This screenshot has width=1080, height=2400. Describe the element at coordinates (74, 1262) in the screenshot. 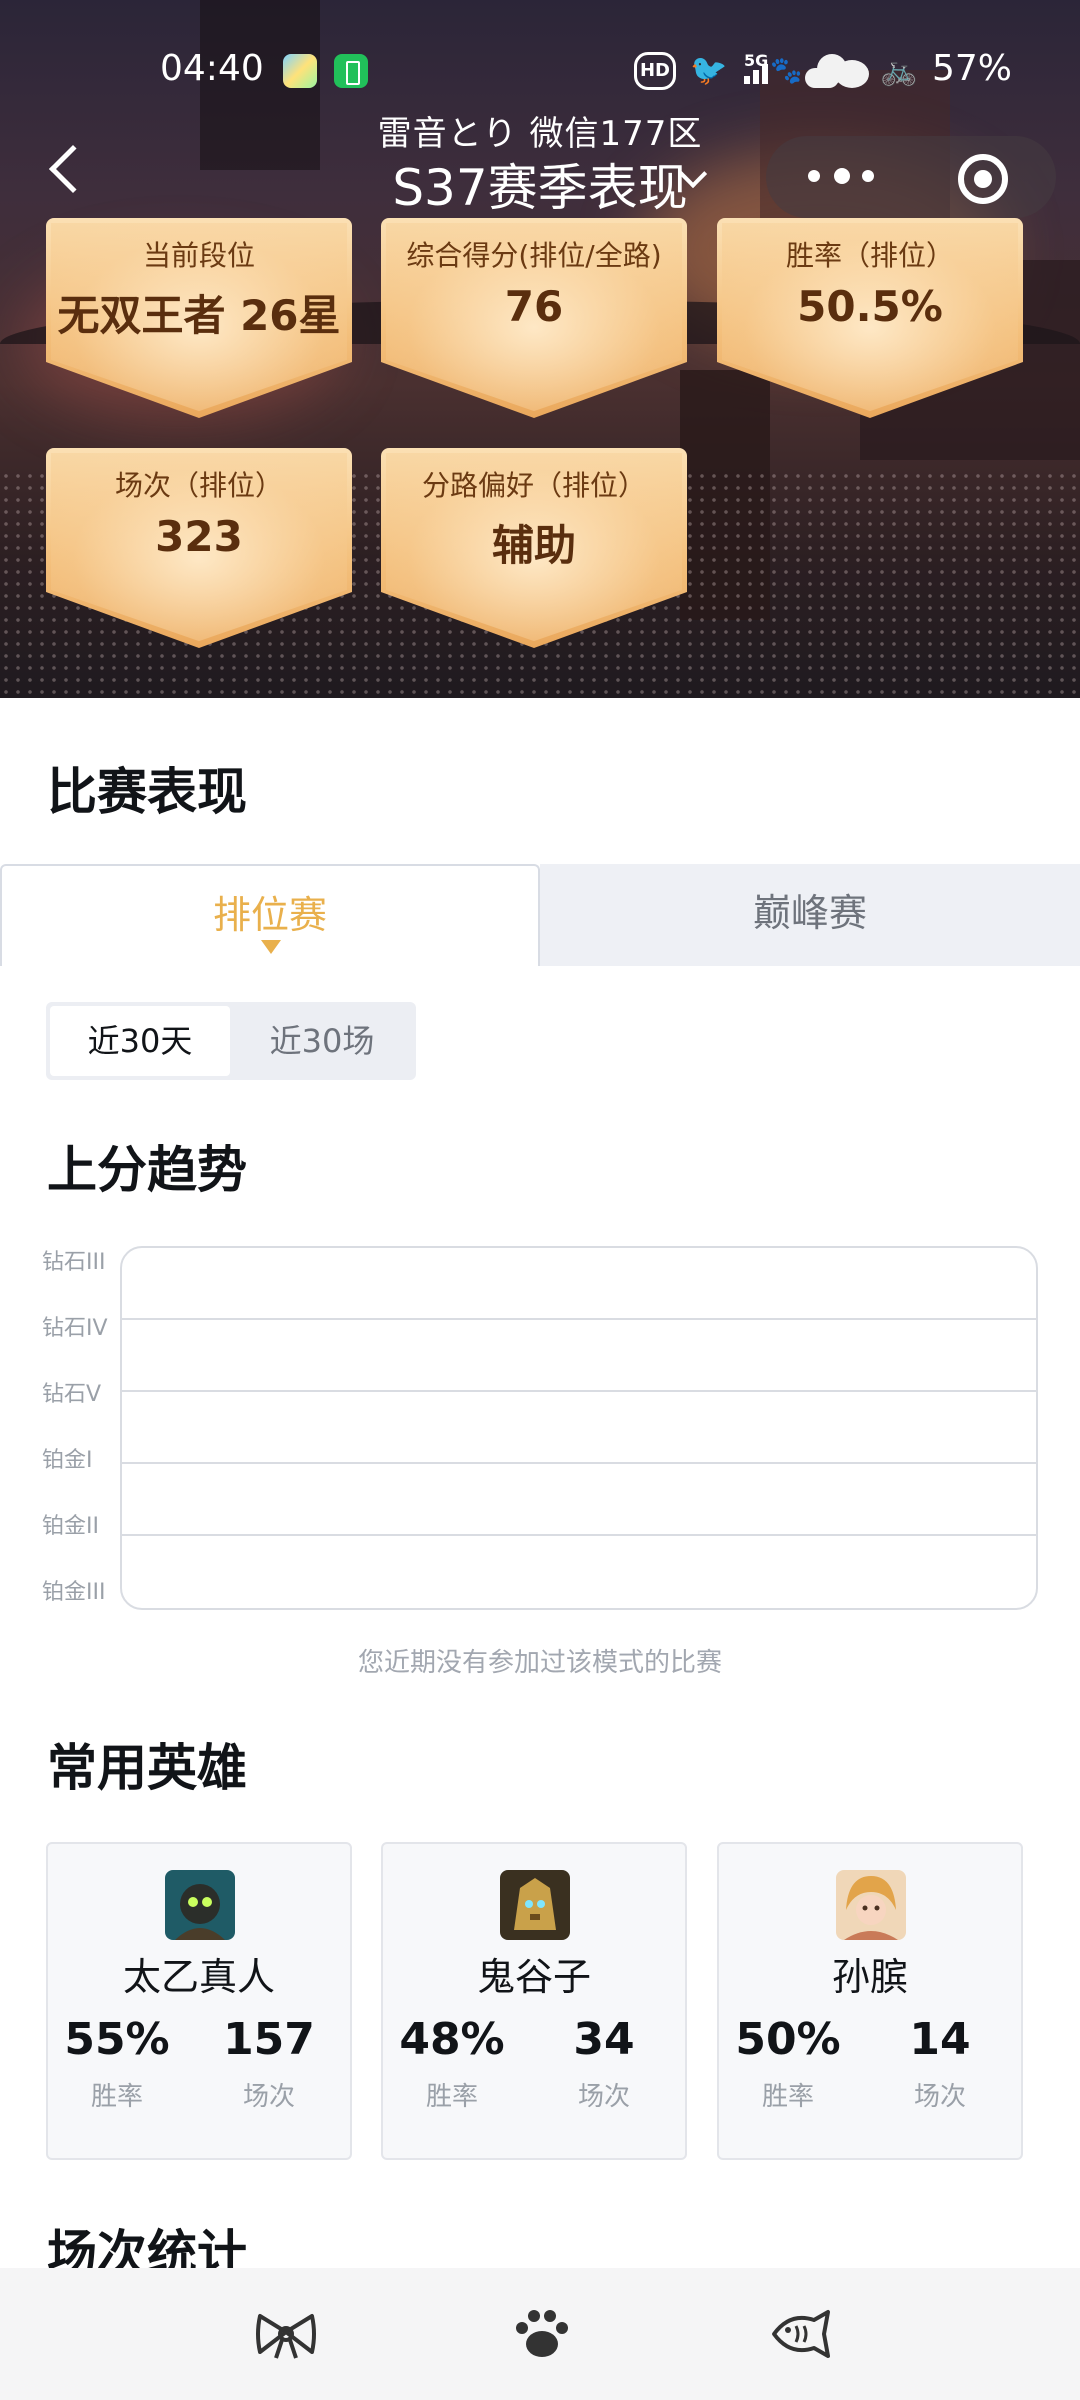

I see `y-tick-label: 钻石III` at that location.